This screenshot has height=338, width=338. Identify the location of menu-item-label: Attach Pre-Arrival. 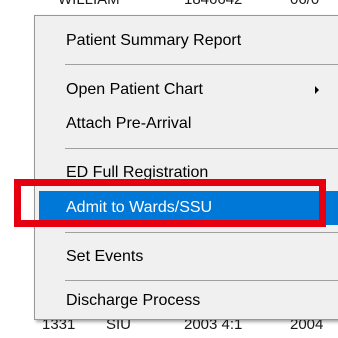
(129, 123).